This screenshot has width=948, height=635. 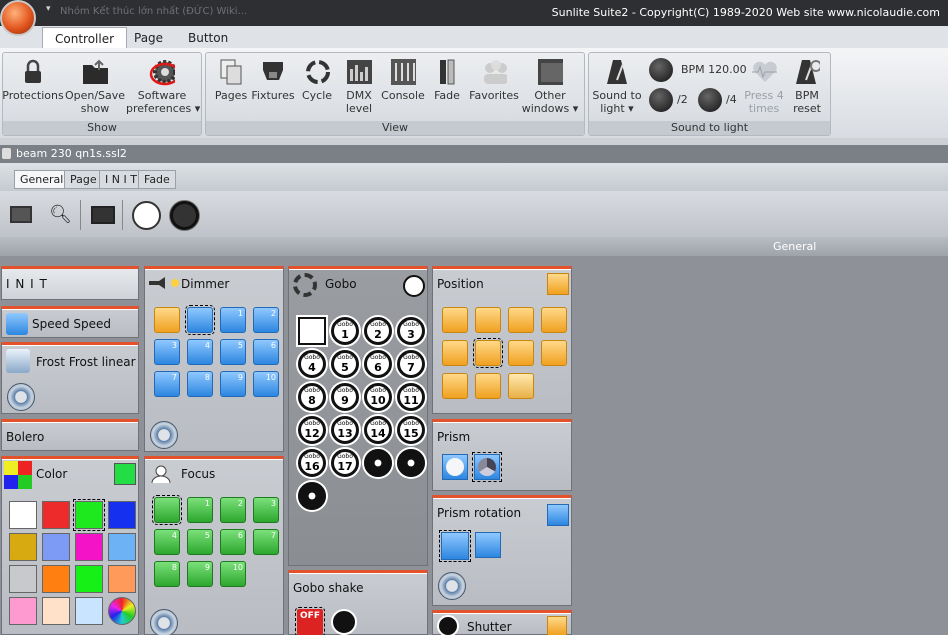 What do you see at coordinates (70, 283) in the screenshot?
I see `init-panel: I N I T` at bounding box center [70, 283].